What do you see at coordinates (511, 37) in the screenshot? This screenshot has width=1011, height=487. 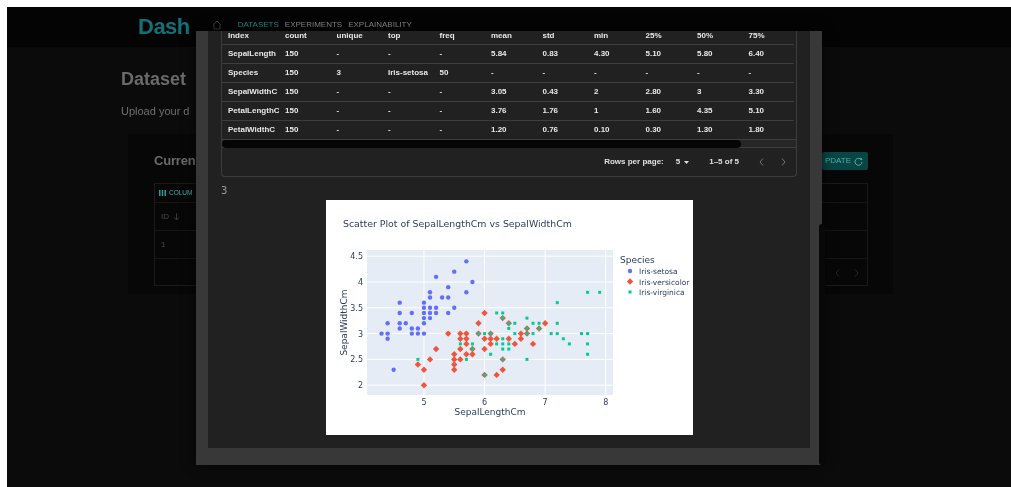 I see `column-header: mean` at bounding box center [511, 37].